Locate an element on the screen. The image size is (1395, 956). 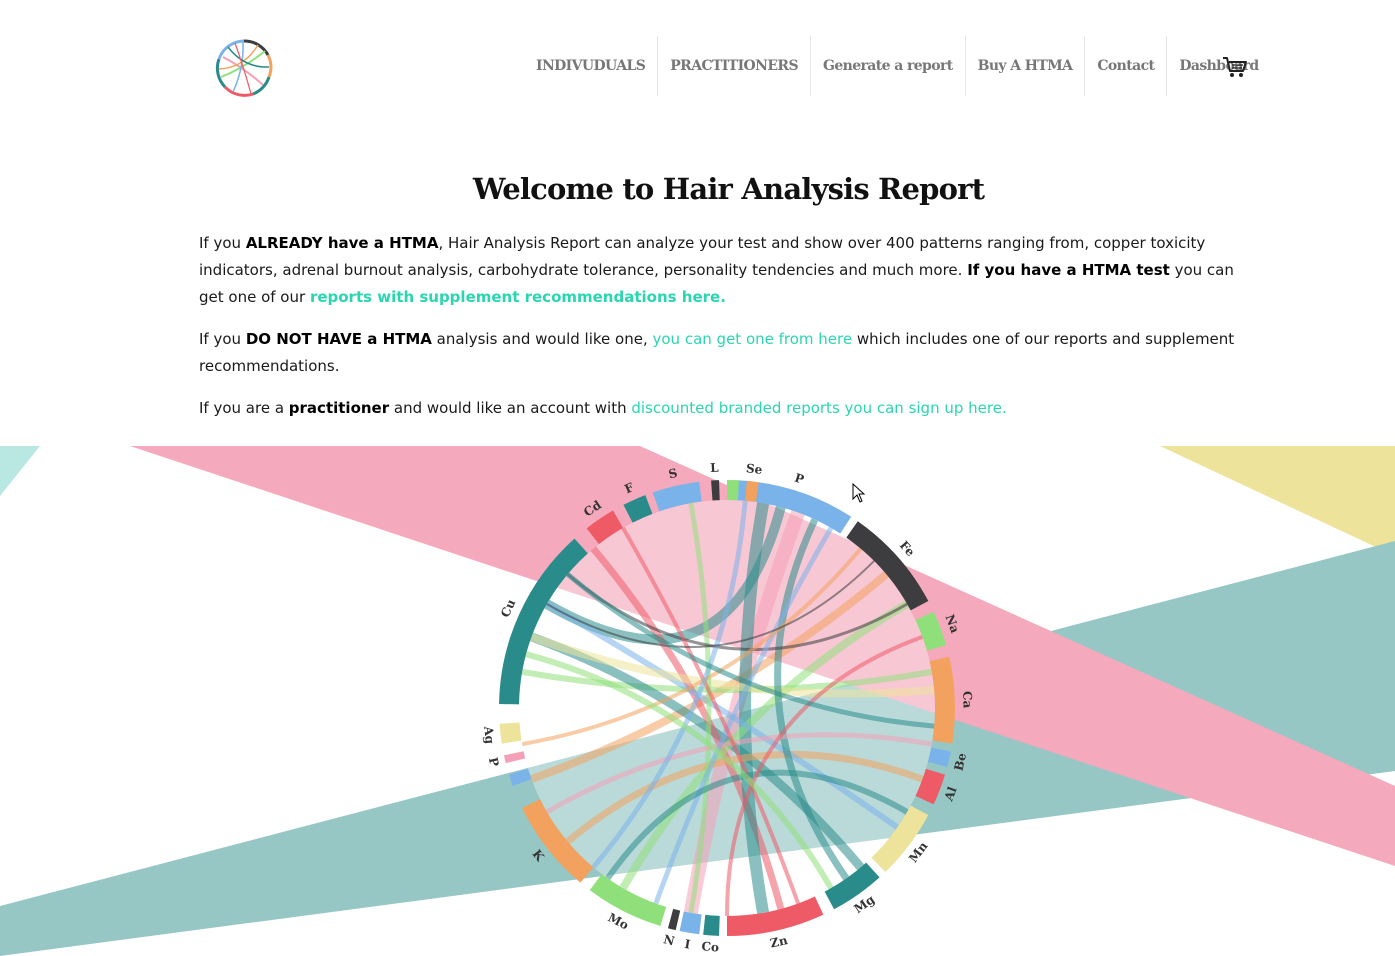
nav-buy-htma: Buy A HTMA is located at coordinates (1026, 66).